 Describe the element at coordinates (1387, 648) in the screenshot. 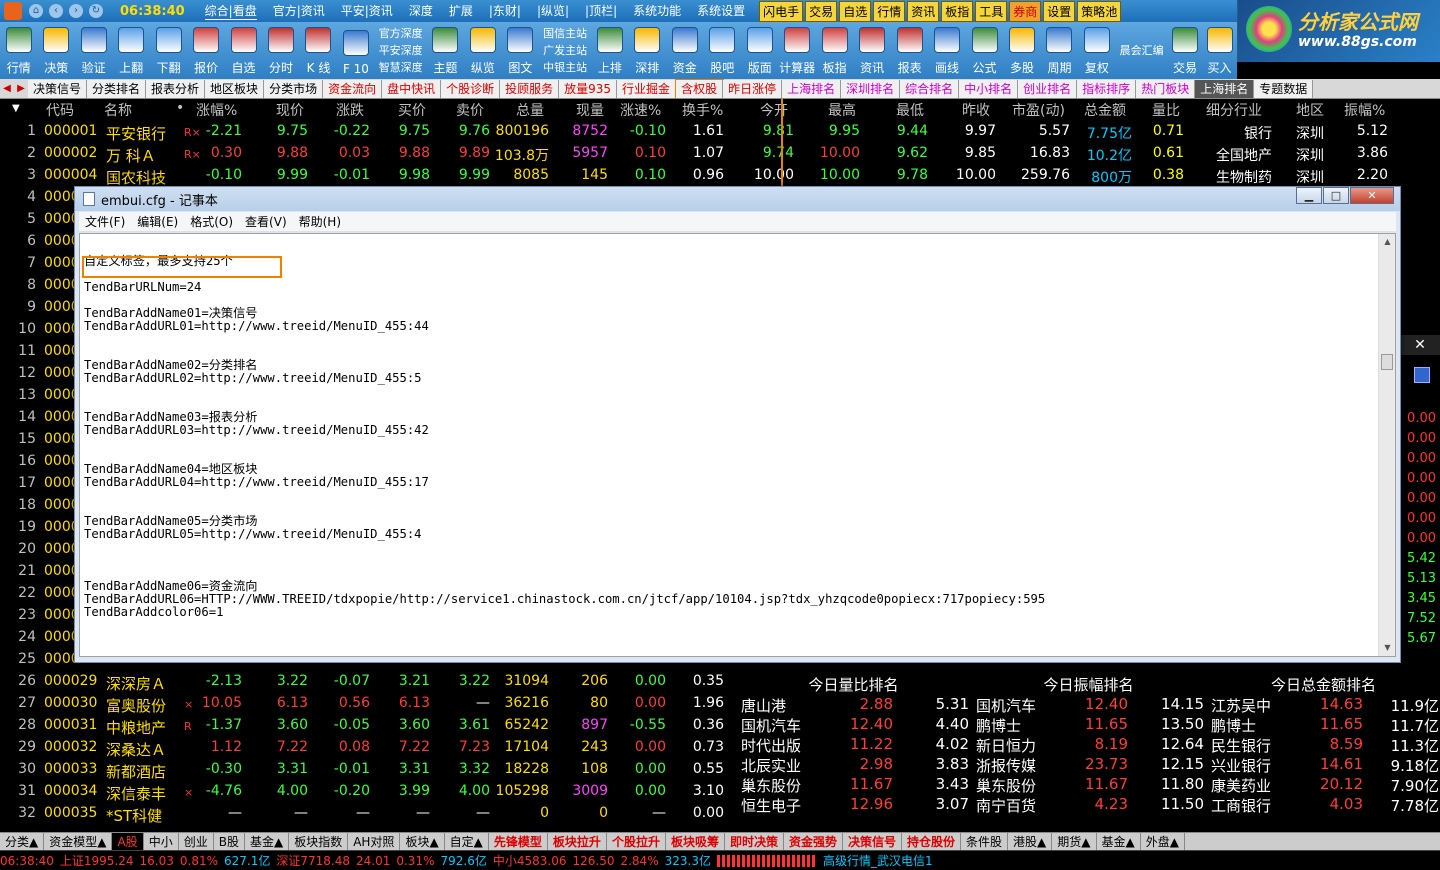

I see `scroll-down-icon: ▼` at that location.